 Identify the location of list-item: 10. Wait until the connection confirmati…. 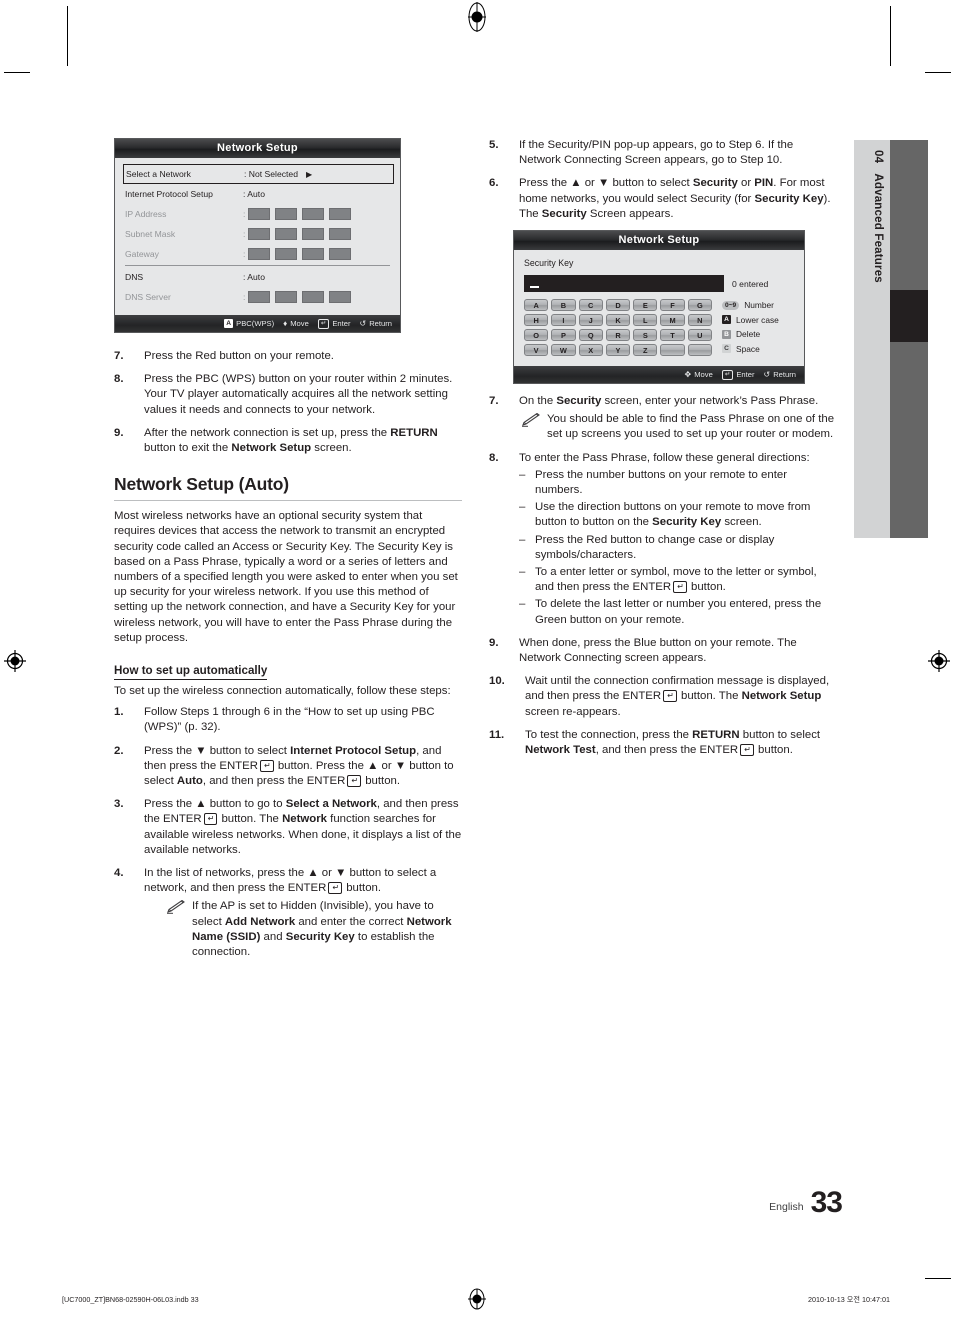
(663, 697).